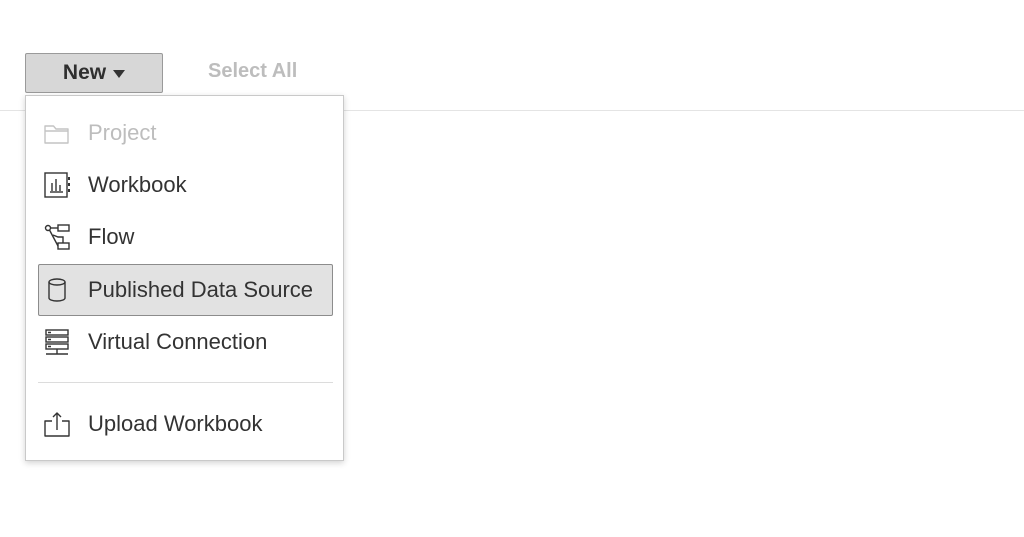 Image resolution: width=1024 pixels, height=537 pixels. I want to click on new-button: New, so click(94, 73).